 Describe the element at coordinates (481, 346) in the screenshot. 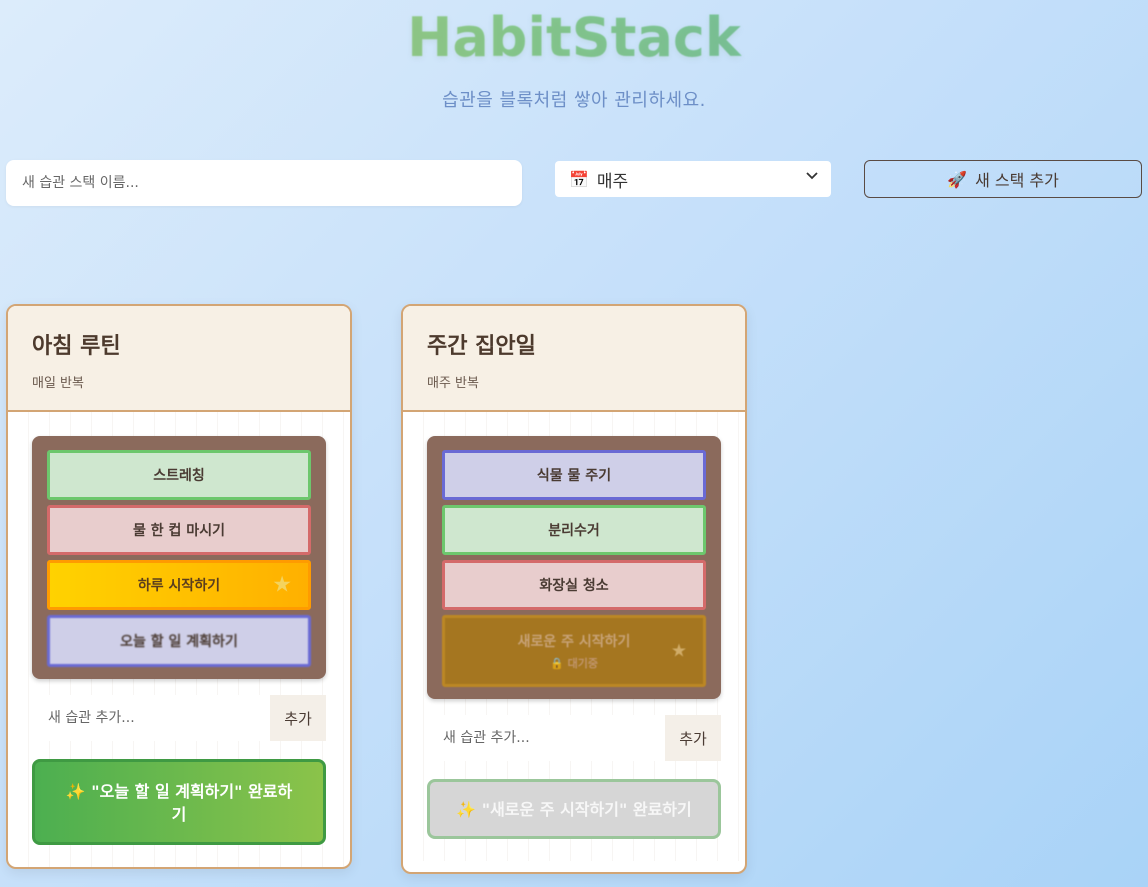

I see `stack-title: 주간 집안일` at that location.